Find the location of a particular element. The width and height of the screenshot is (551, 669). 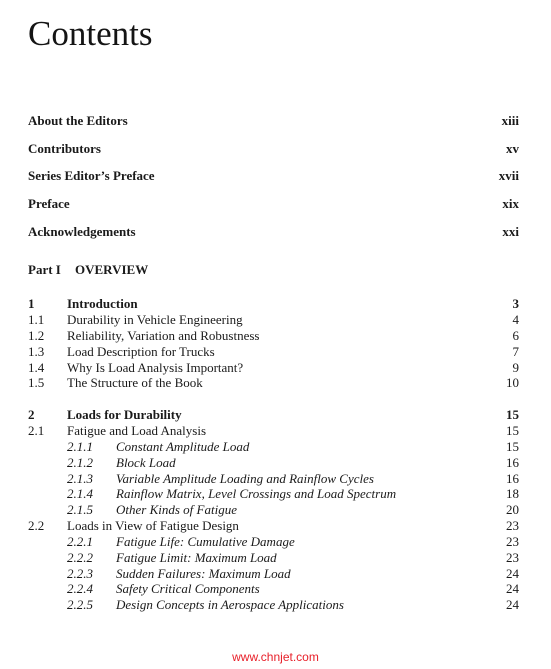

toc-subsection: 2.2.3 Sudden Failures: Maximum Load 24 is located at coordinates (273, 574).